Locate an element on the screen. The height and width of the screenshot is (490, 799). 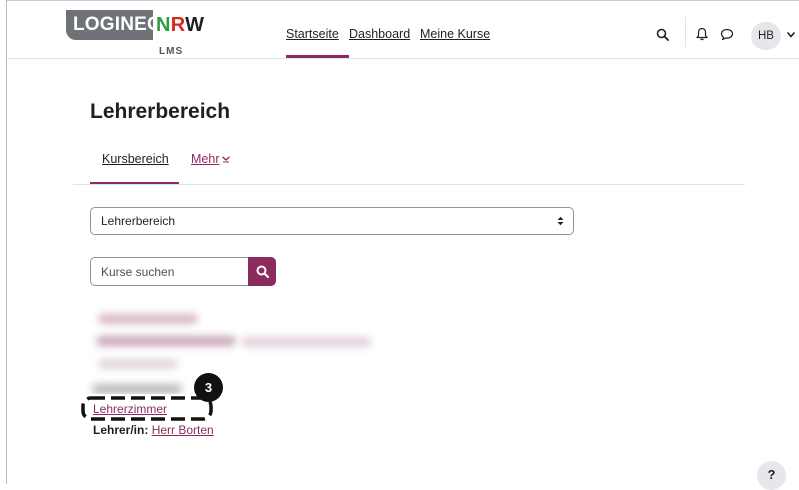
nav-startseite: Startseite is located at coordinates (312, 34).